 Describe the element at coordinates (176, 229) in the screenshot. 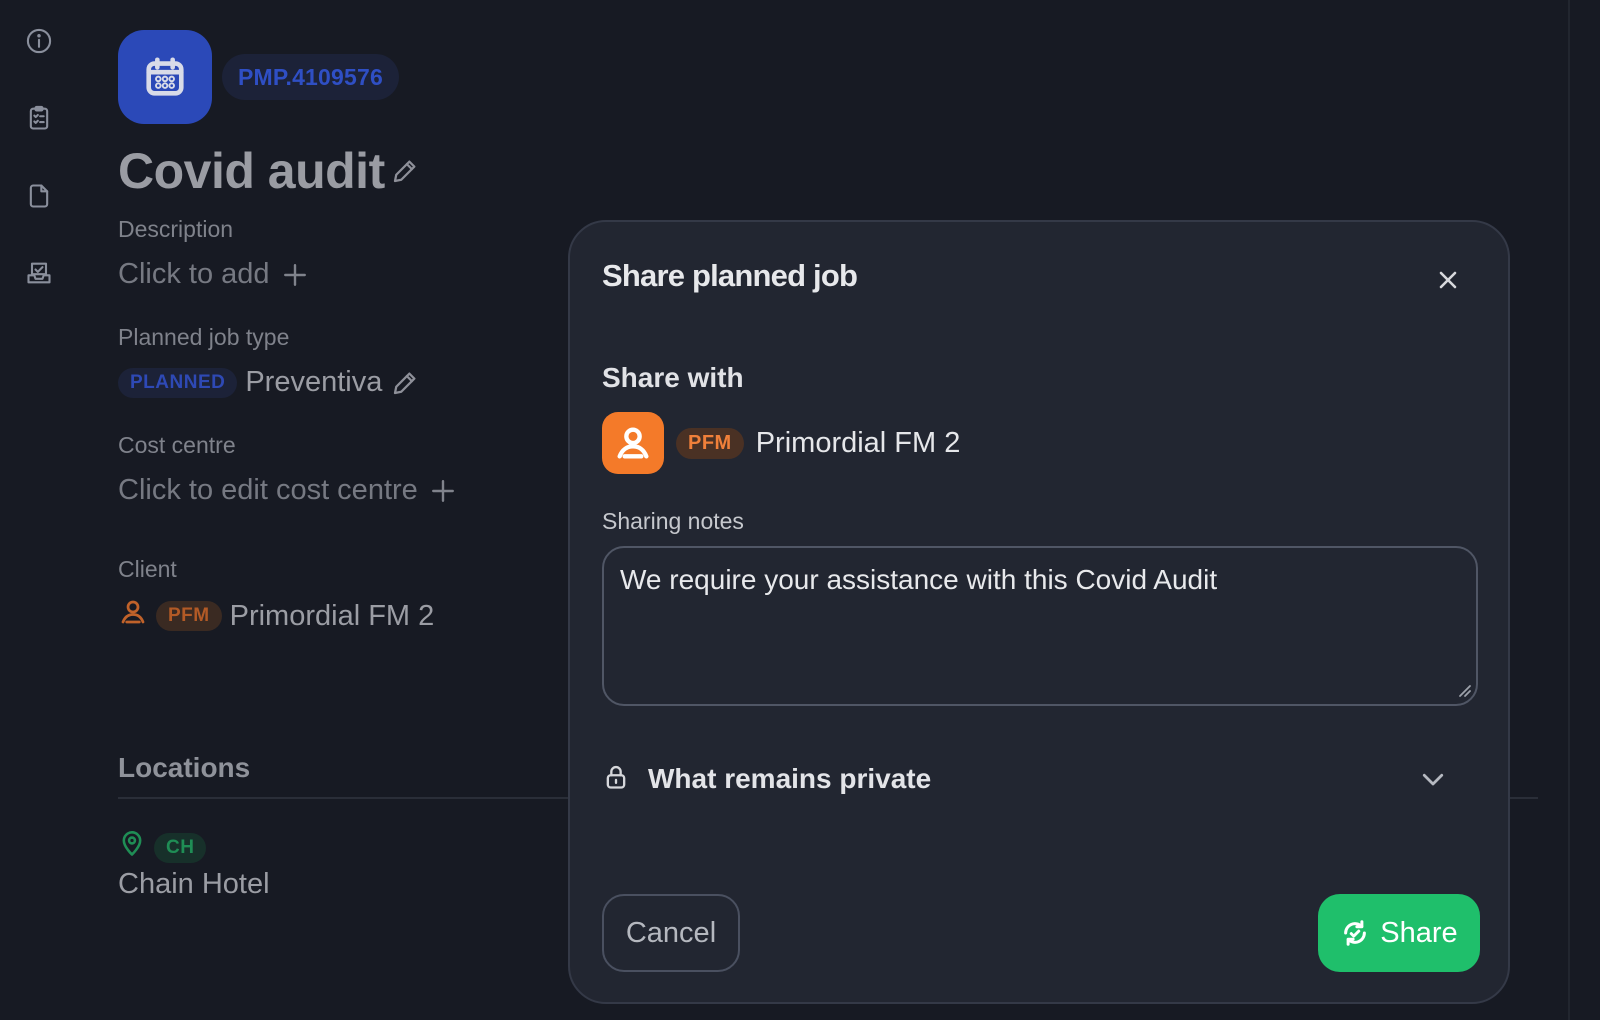

I see `description-label: Description` at that location.